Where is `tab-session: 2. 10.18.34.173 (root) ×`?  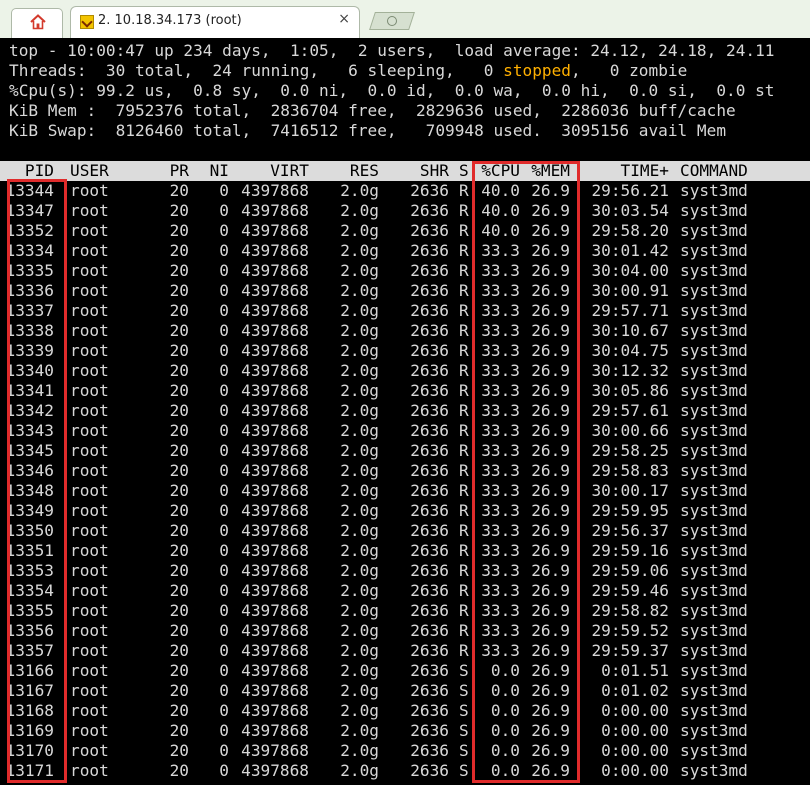 tab-session: 2. 10.18.34.173 (root) × is located at coordinates (215, 22).